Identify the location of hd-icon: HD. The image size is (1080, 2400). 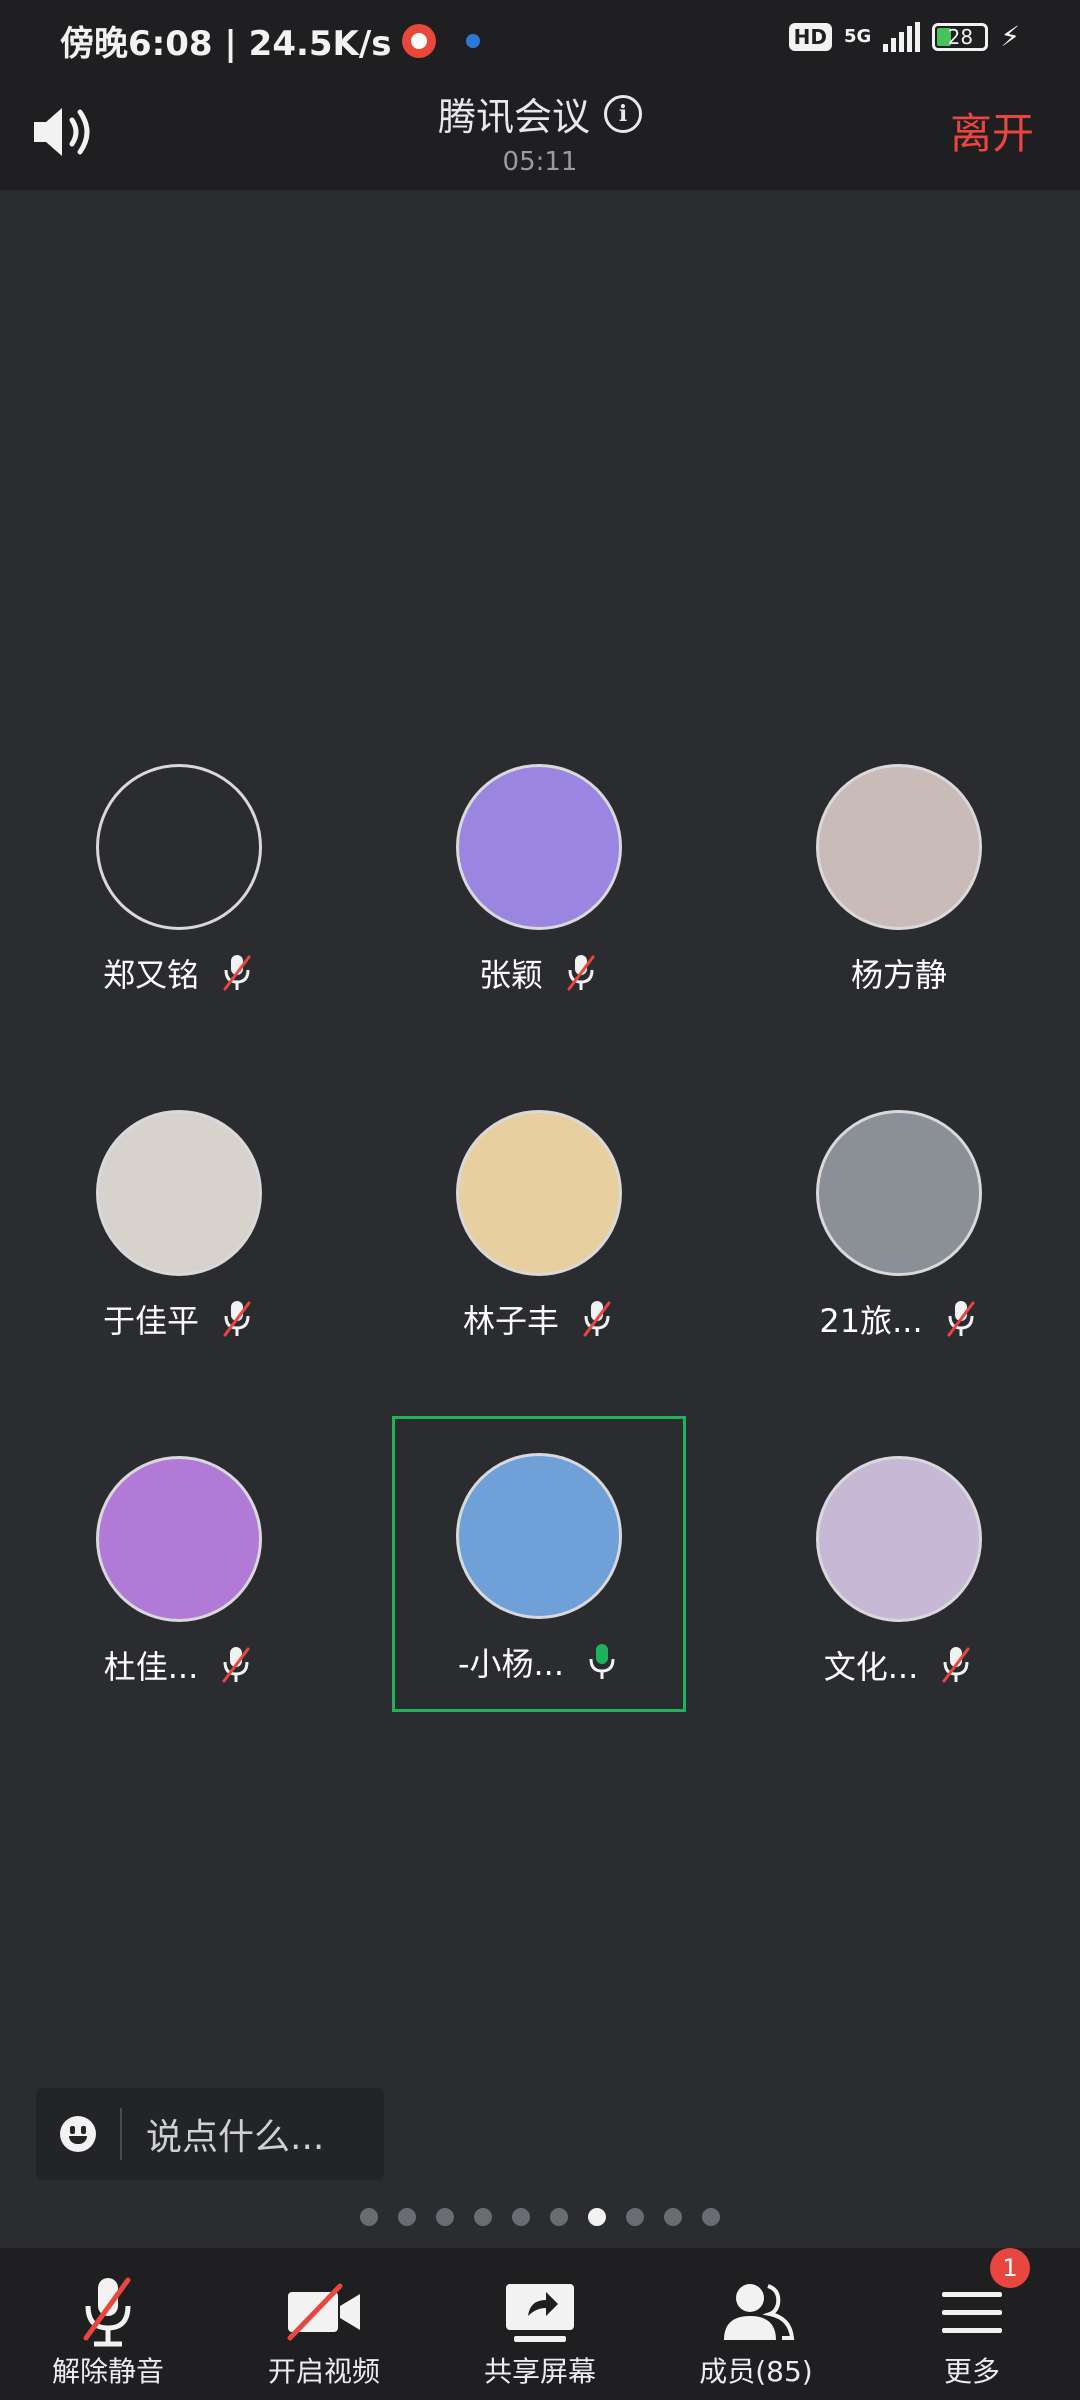
(810, 36).